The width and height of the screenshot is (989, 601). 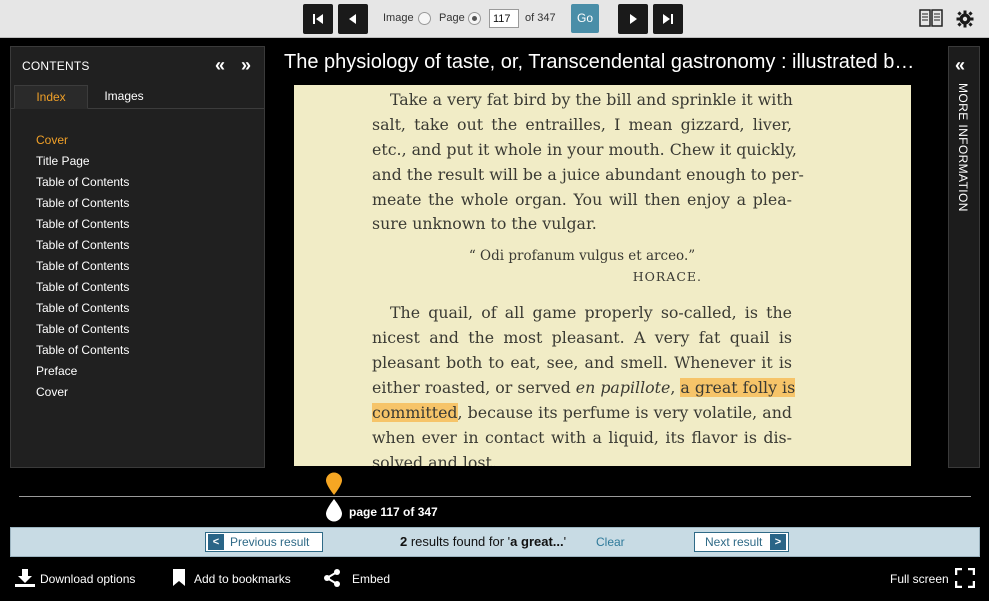 I want to click on download-icon, so click(x=25, y=578).